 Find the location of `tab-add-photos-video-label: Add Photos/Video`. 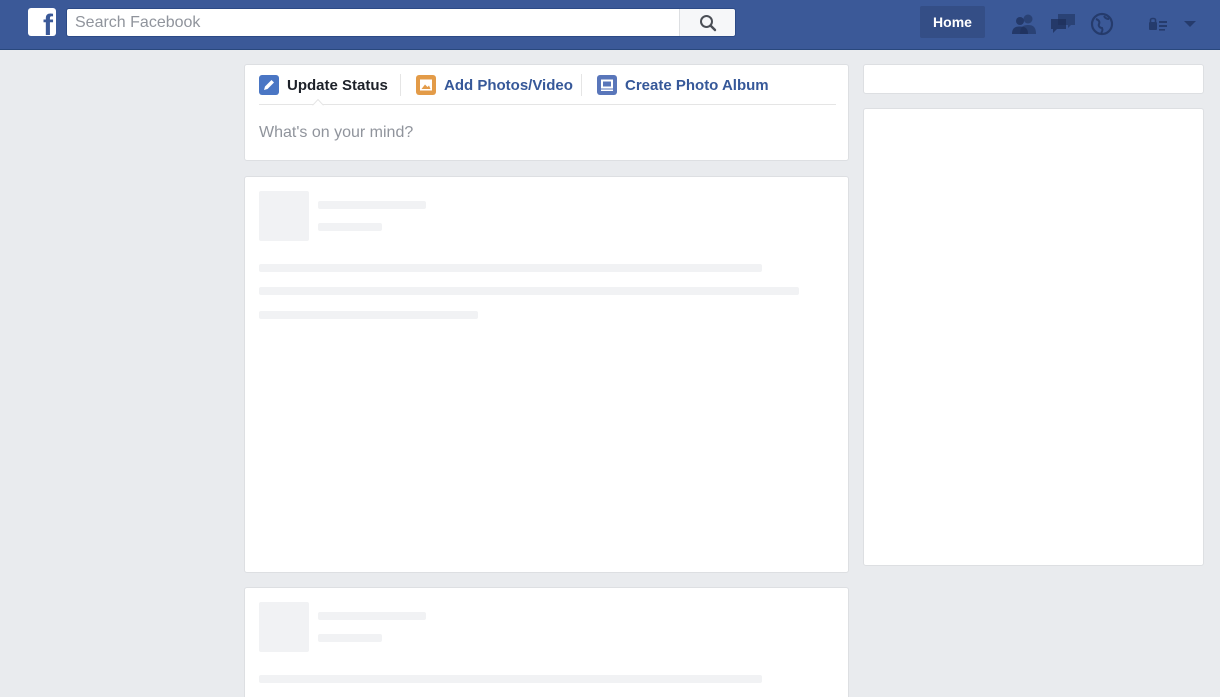

tab-add-photos-video-label: Add Photos/Video is located at coordinates (508, 85).